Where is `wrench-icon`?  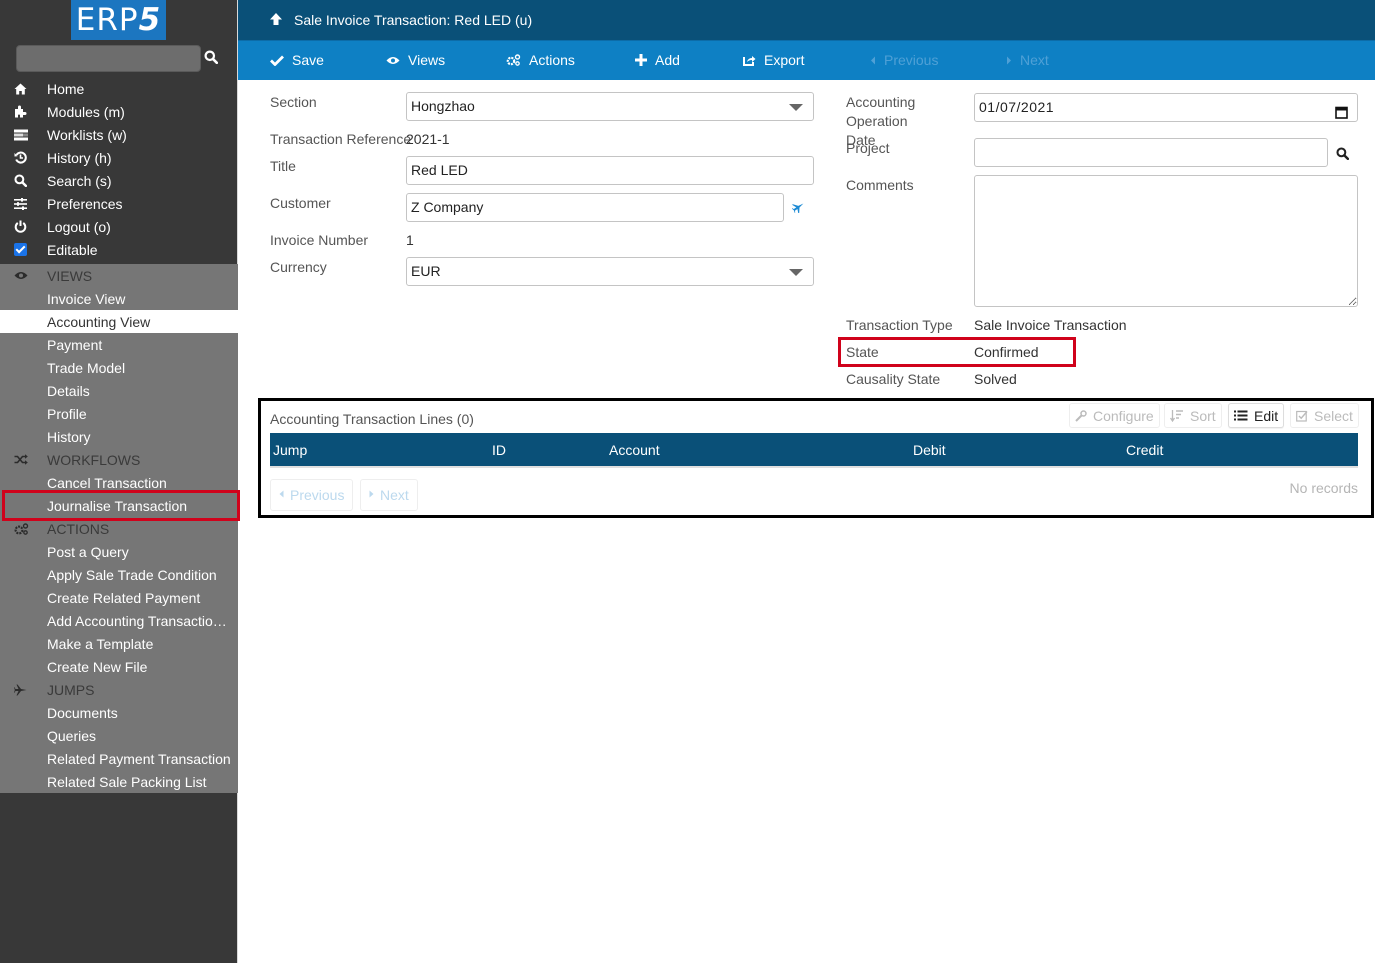
wrench-icon is located at coordinates (1081, 415).